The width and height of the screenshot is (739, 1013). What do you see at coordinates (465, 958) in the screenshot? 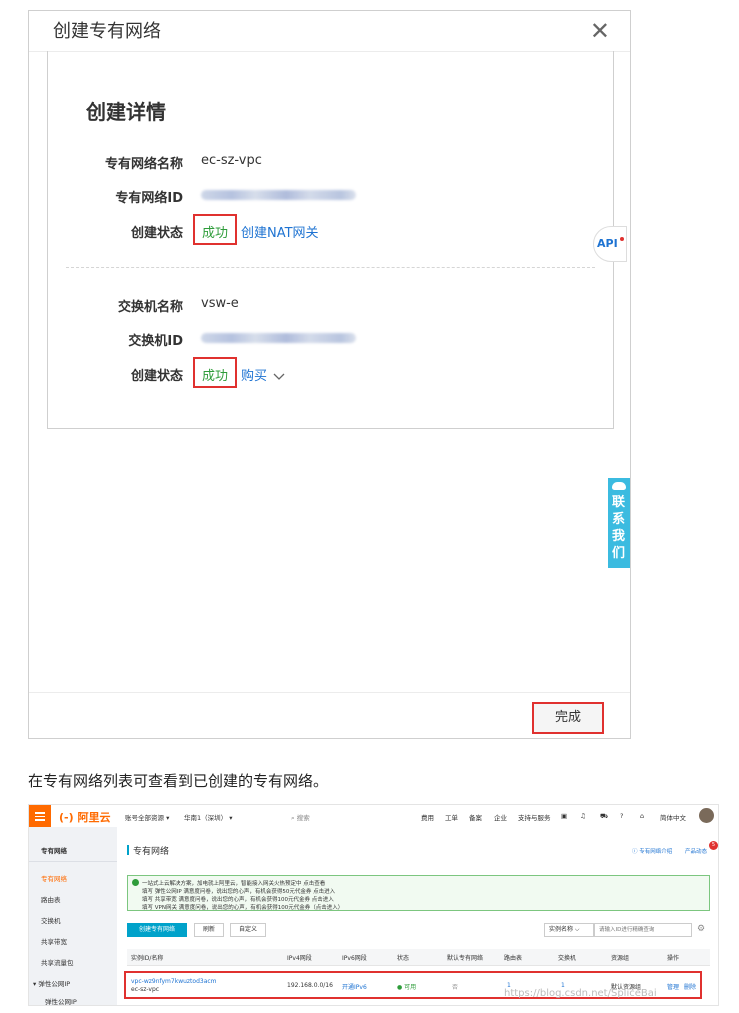
I see `col-default-vpc: 默认专有网络` at bounding box center [465, 958].